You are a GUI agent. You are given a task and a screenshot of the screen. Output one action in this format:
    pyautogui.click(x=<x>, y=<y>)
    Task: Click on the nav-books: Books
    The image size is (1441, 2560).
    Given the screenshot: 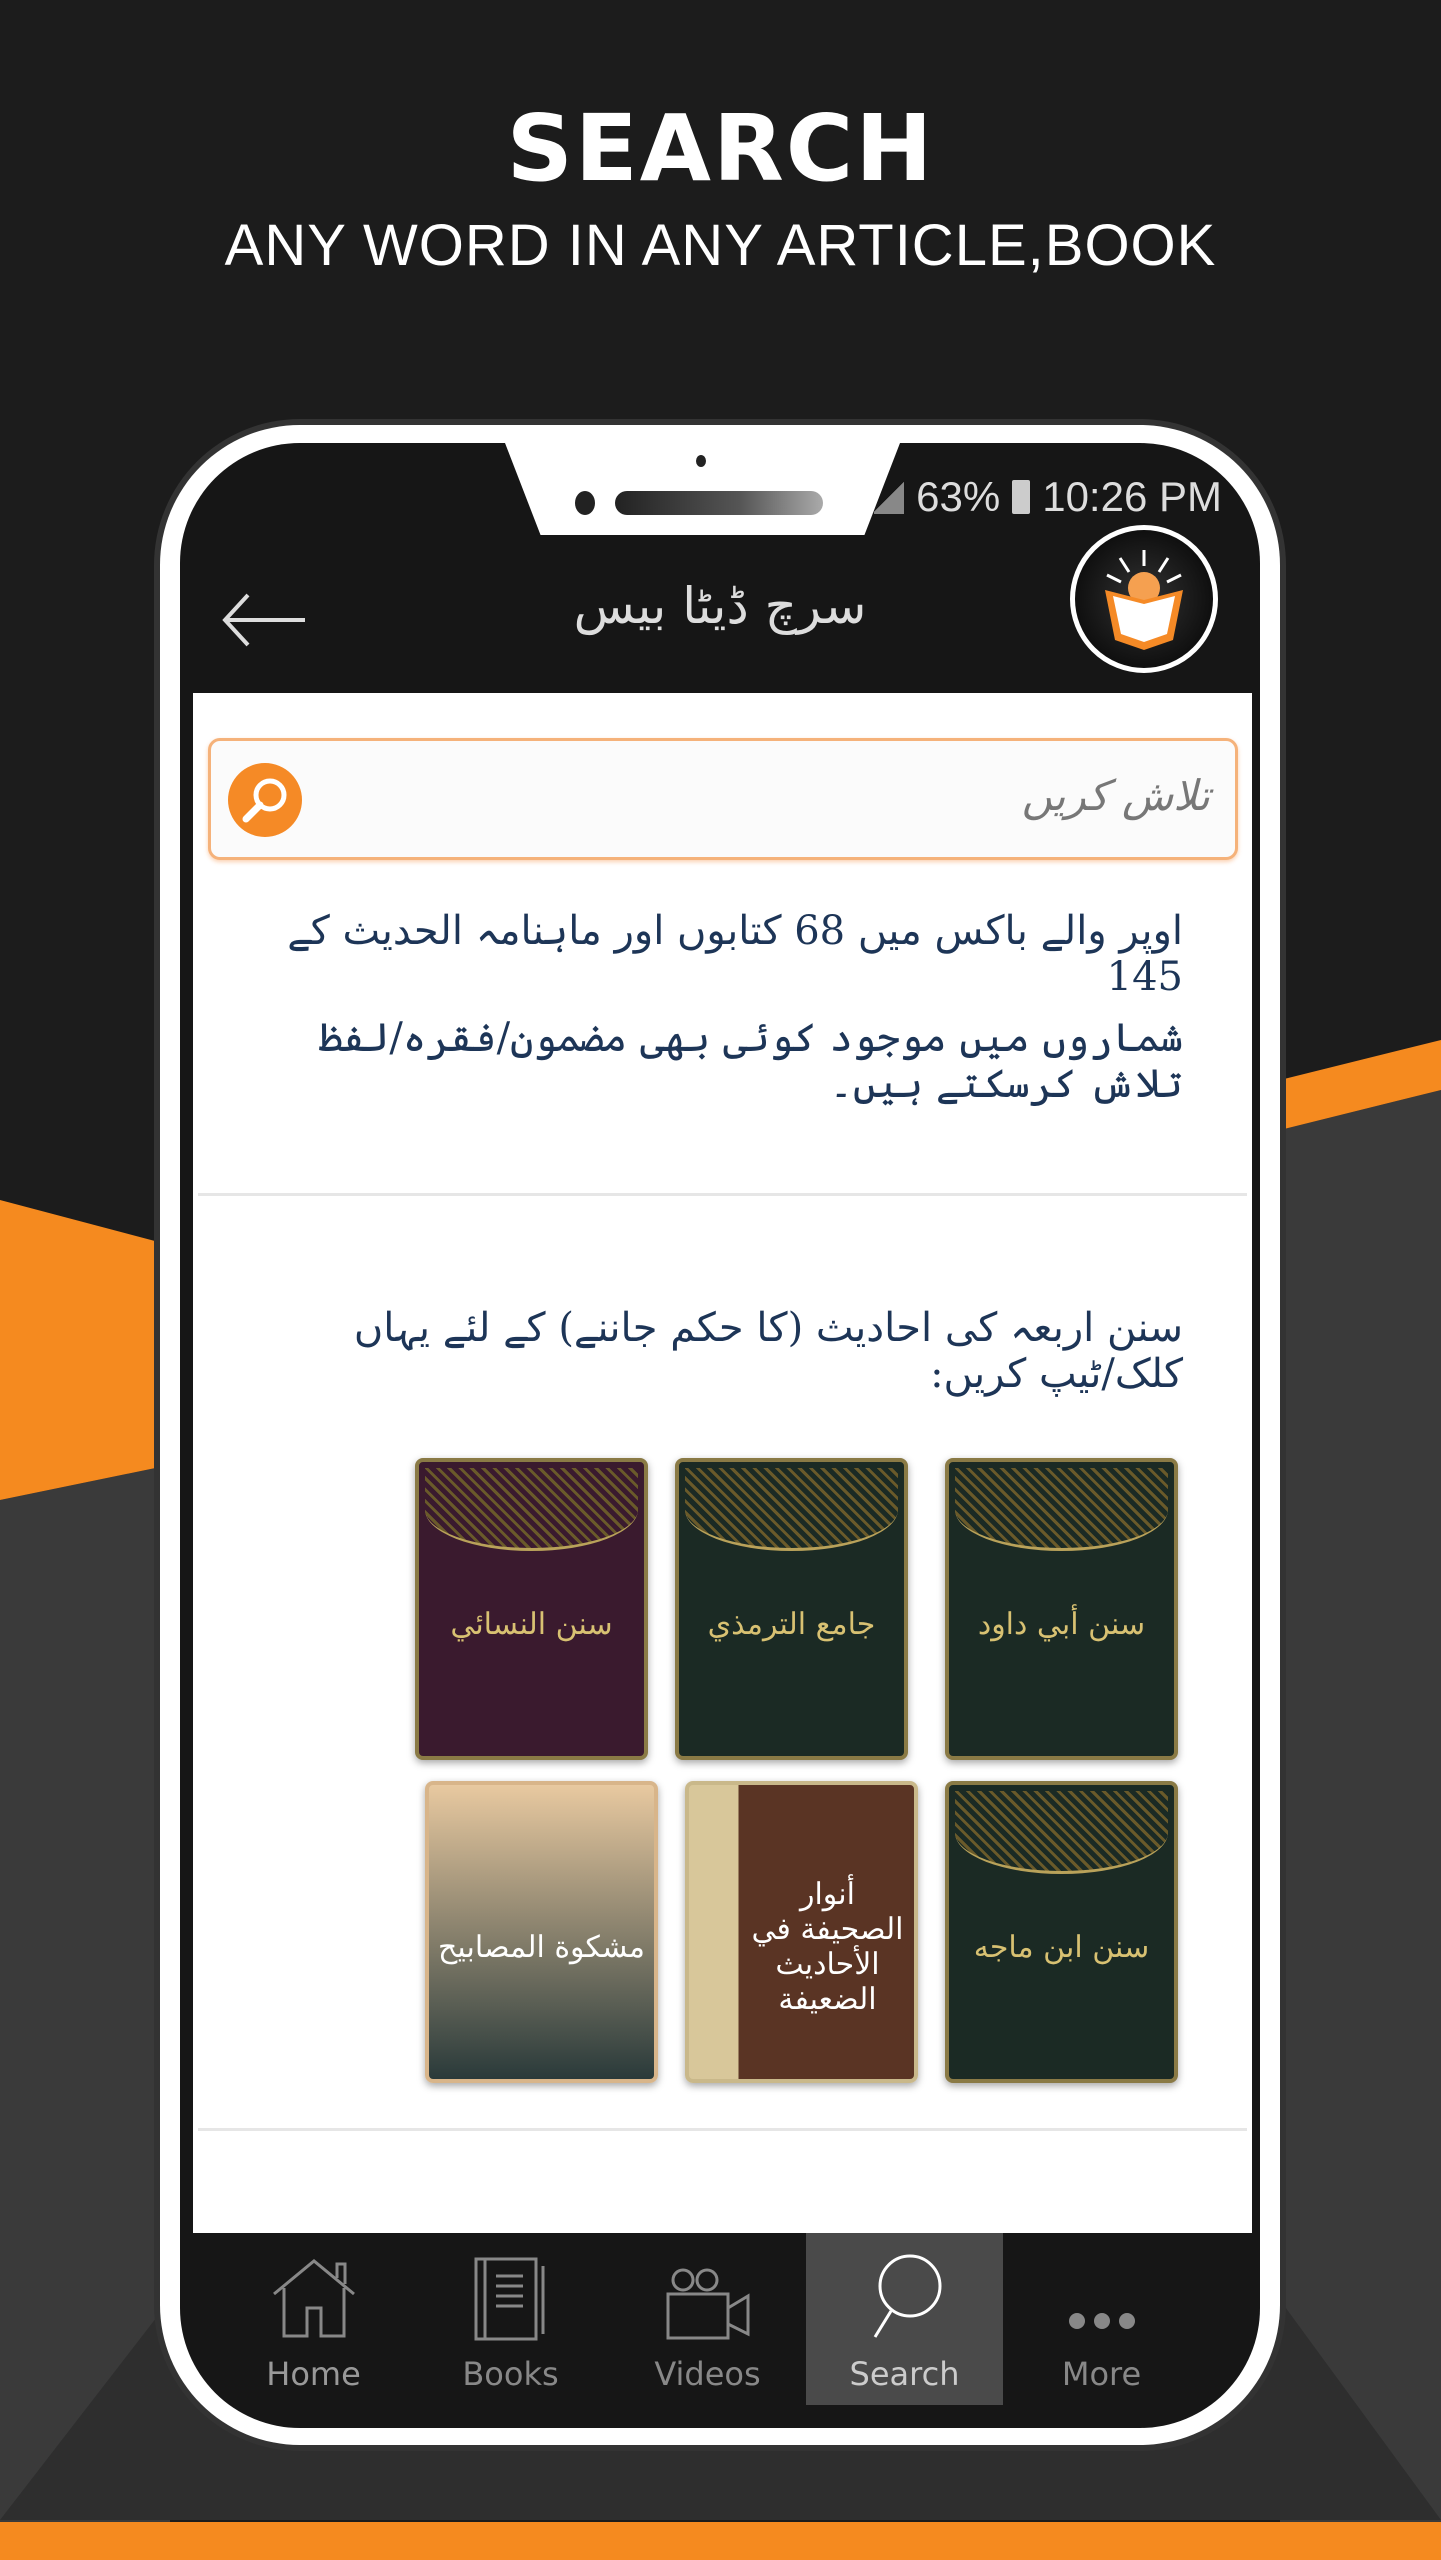 What is the action you would take?
    pyautogui.click(x=510, y=2319)
    